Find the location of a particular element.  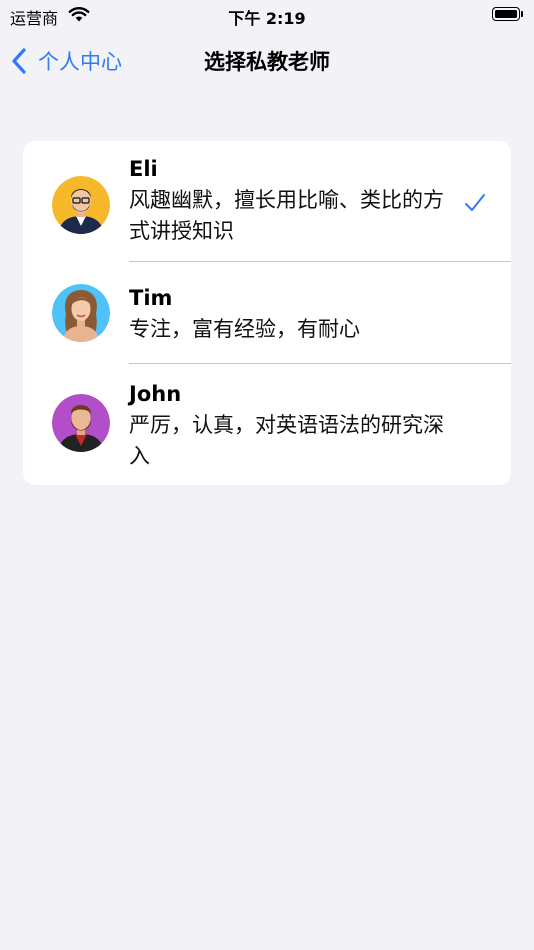

avatar-john-icon is located at coordinates (81, 423).